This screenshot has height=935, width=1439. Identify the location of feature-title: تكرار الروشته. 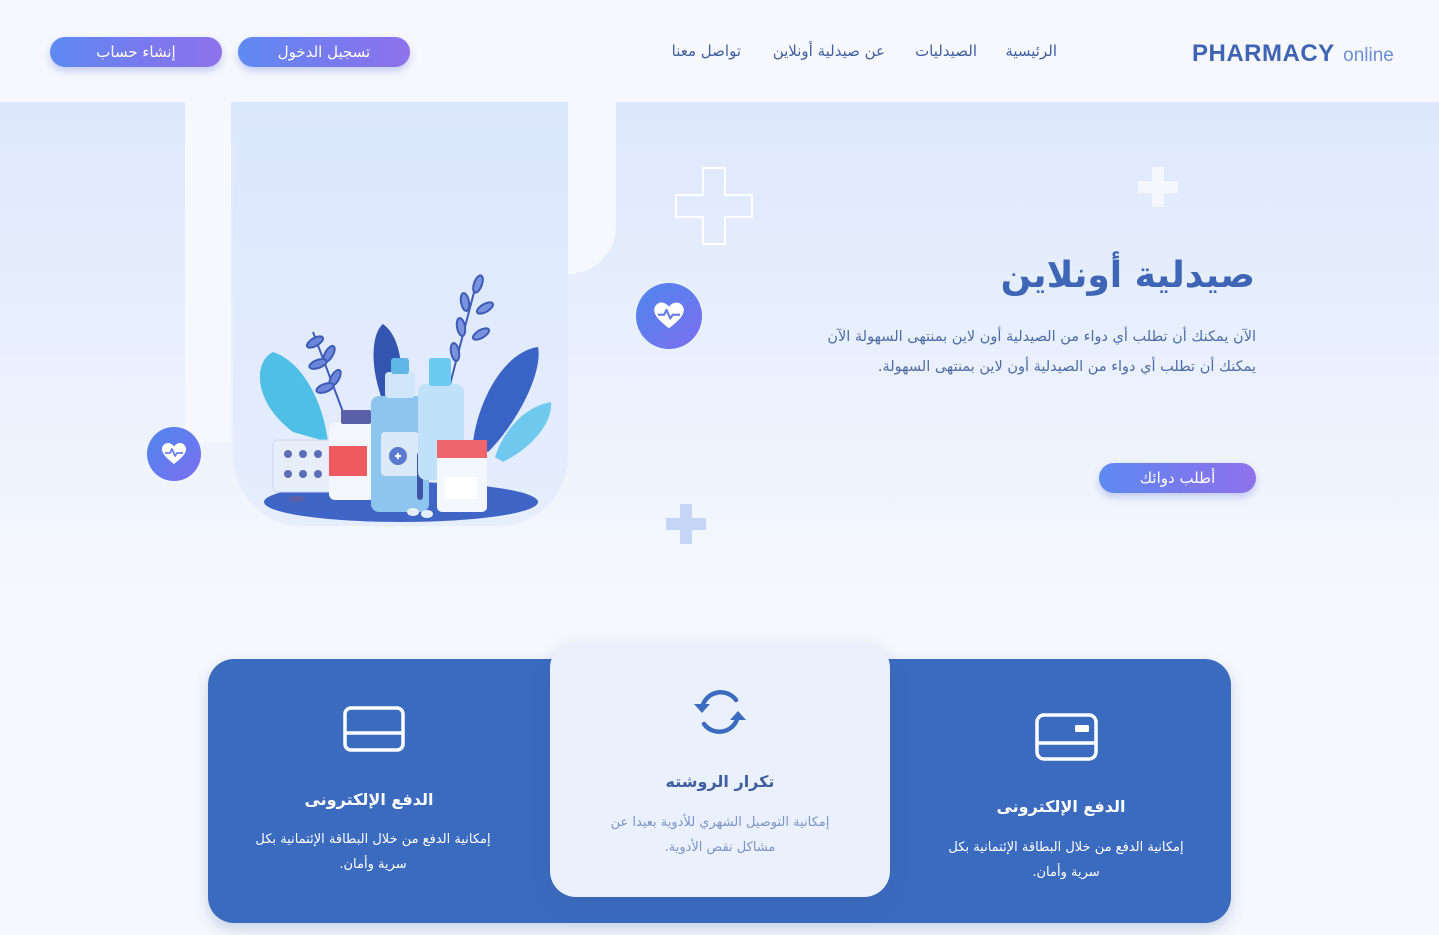
(720, 781).